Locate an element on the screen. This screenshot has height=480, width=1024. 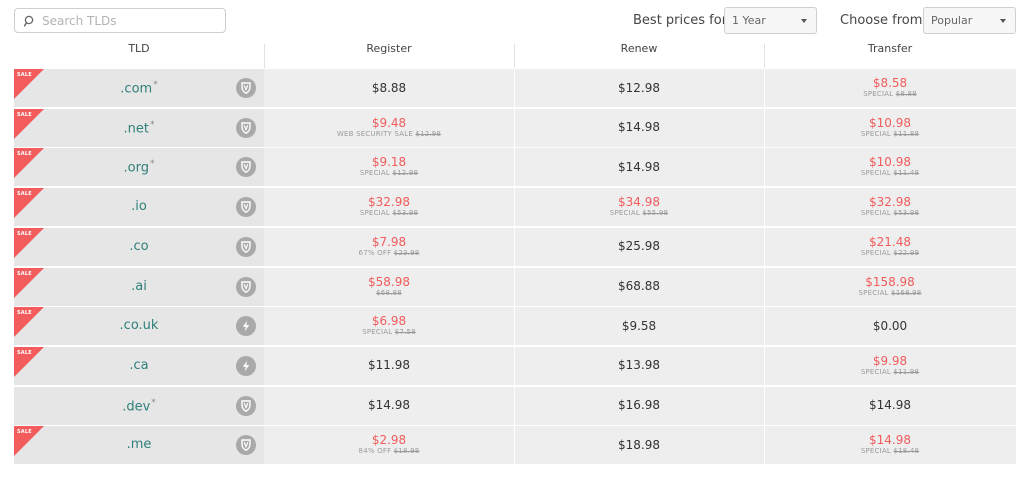
category-select: Popular is located at coordinates (969, 20).